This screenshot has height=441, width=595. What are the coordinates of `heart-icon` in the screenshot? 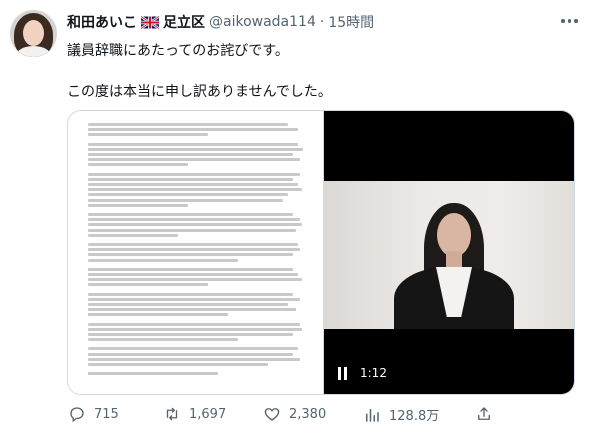 It's located at (272, 414).